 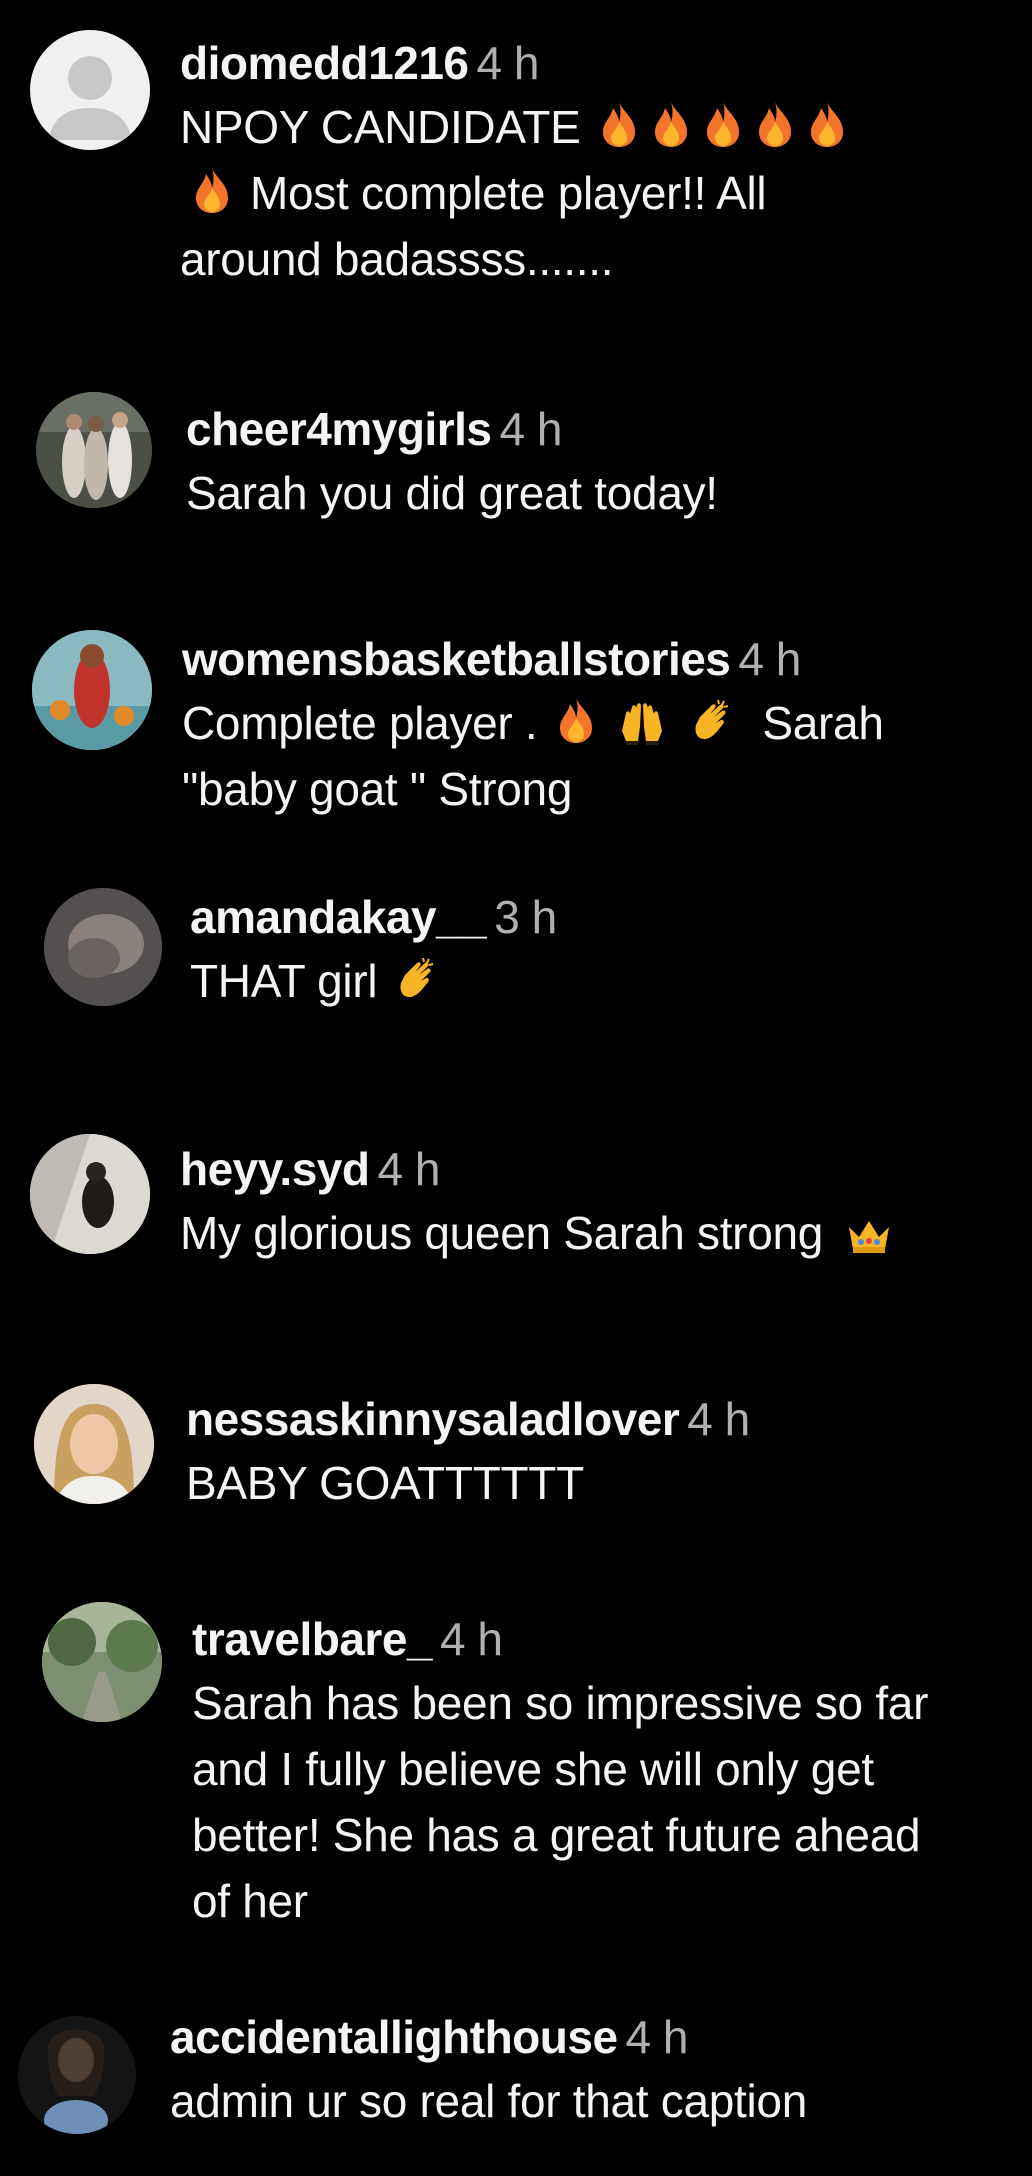 What do you see at coordinates (433, 1419) in the screenshot?
I see `comment-username: nessaskinnysaladlover` at bounding box center [433, 1419].